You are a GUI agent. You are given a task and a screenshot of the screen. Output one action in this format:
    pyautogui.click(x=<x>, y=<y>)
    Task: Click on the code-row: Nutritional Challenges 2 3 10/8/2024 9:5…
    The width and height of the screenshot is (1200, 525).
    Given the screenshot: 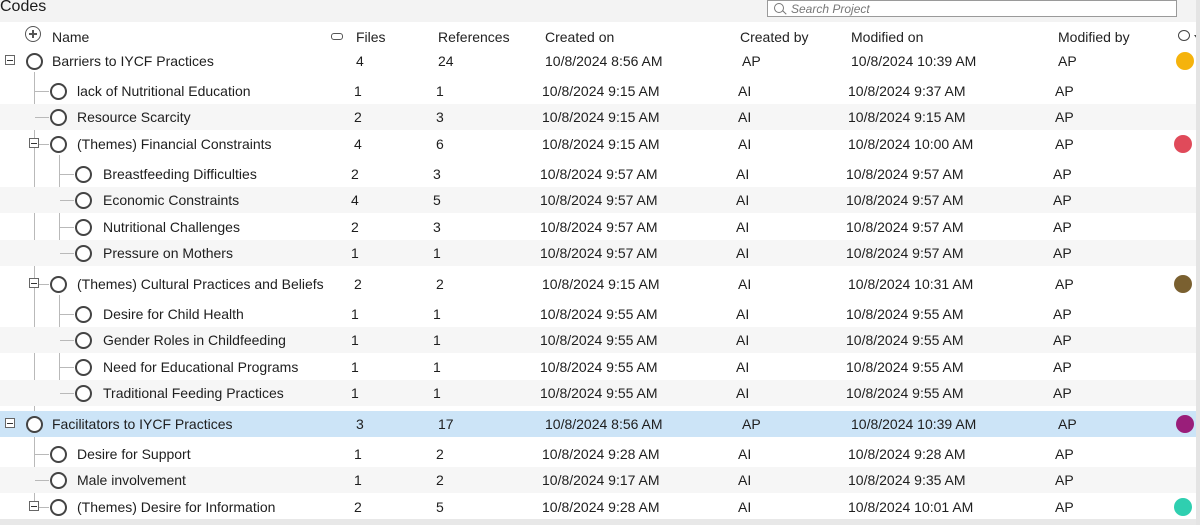 What is the action you would take?
    pyautogui.click(x=598, y=227)
    